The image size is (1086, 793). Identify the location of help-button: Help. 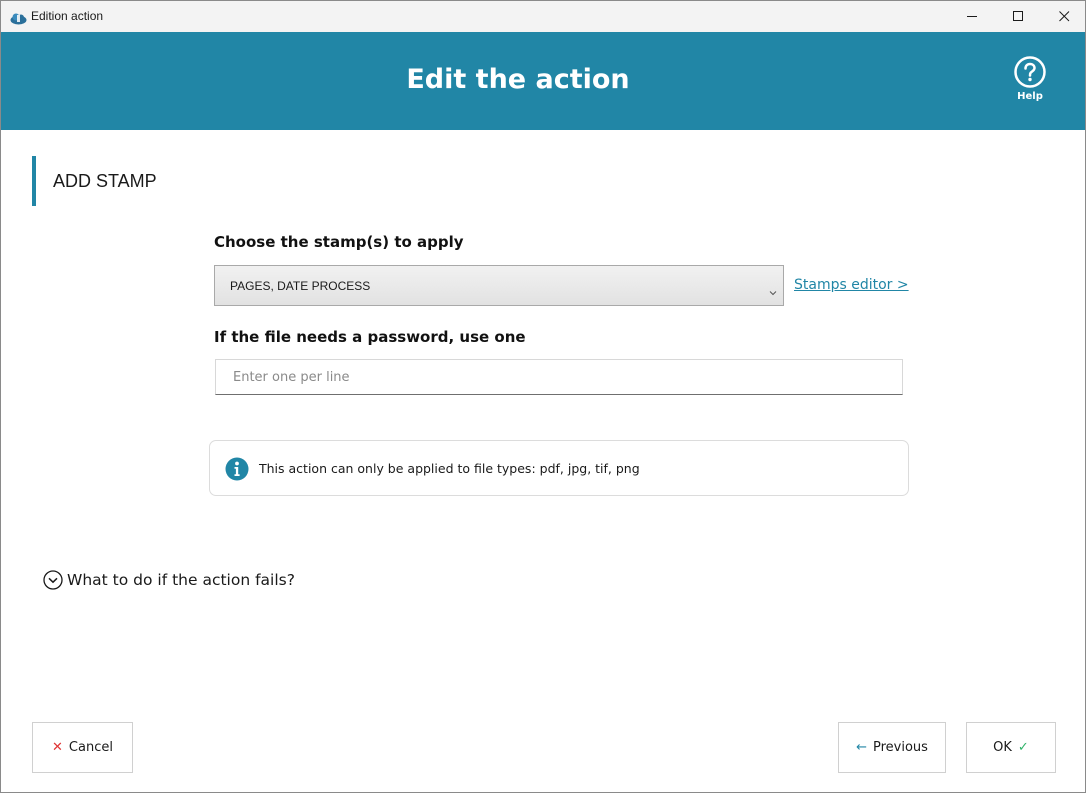
(1030, 83).